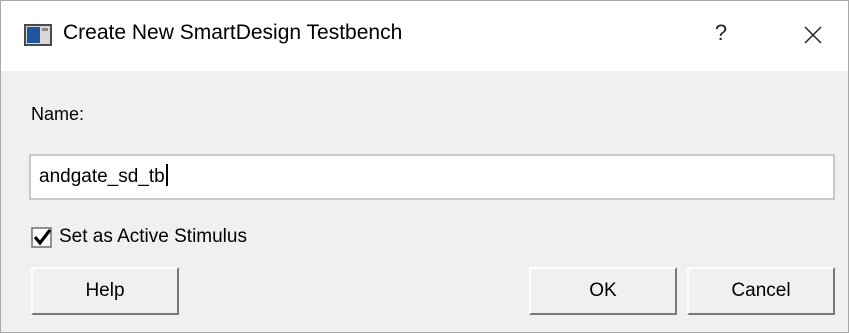 The width and height of the screenshot is (849, 333). I want to click on name-label: Name:, so click(58, 114).